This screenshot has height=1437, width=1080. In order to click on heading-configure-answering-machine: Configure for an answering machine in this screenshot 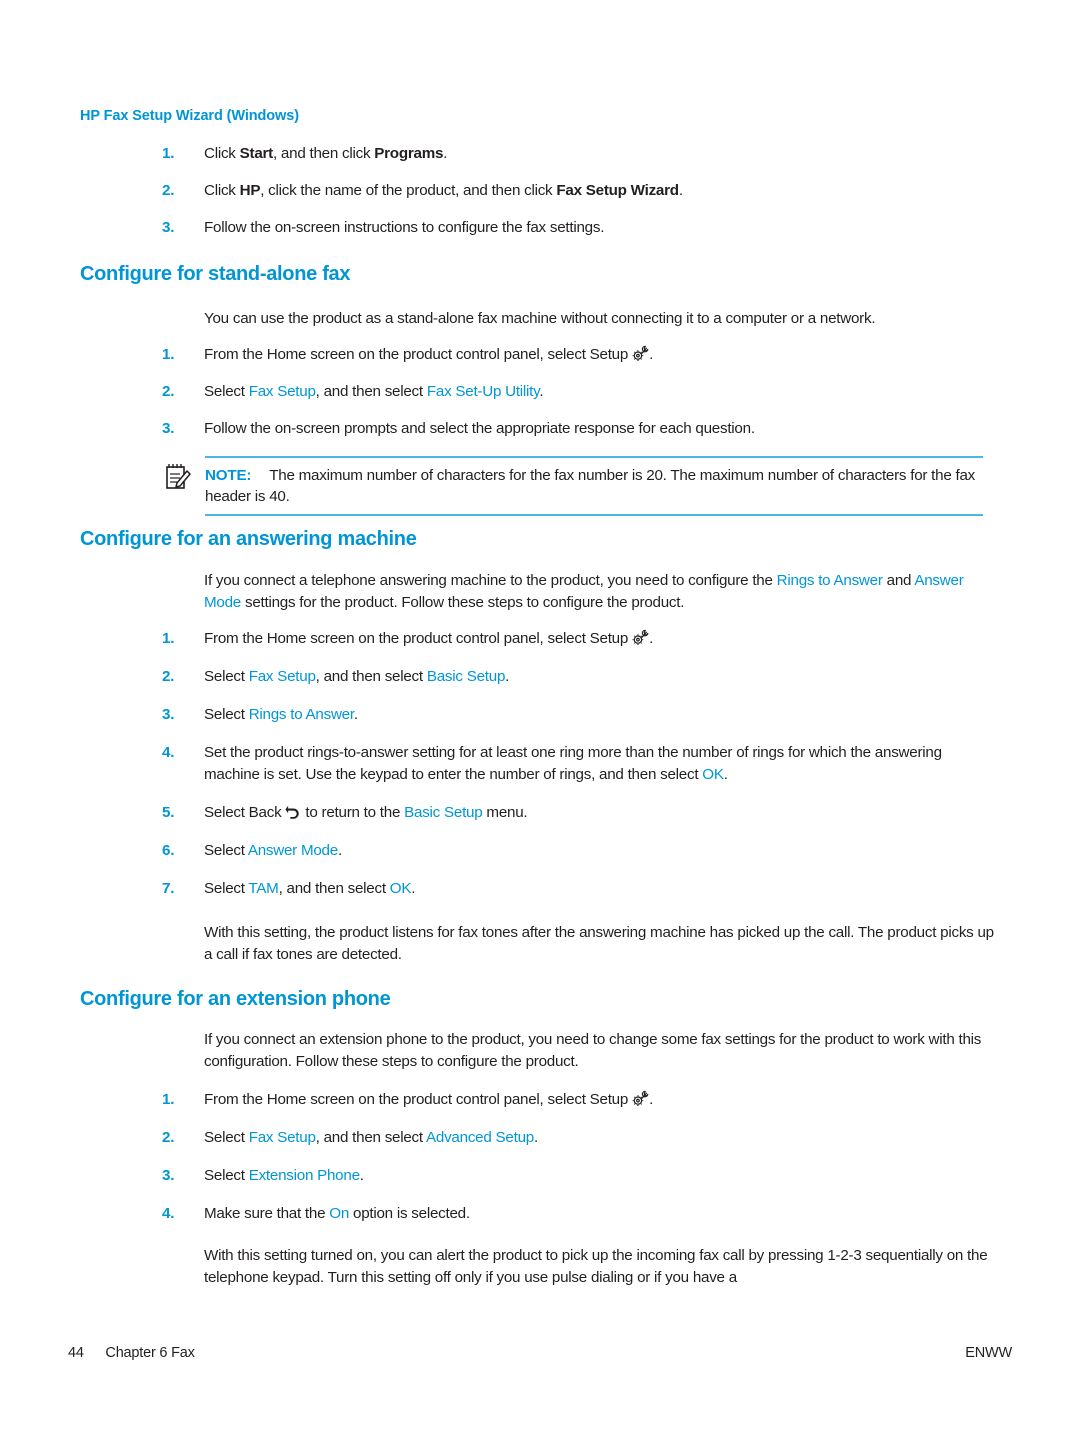, I will do `click(248, 539)`.